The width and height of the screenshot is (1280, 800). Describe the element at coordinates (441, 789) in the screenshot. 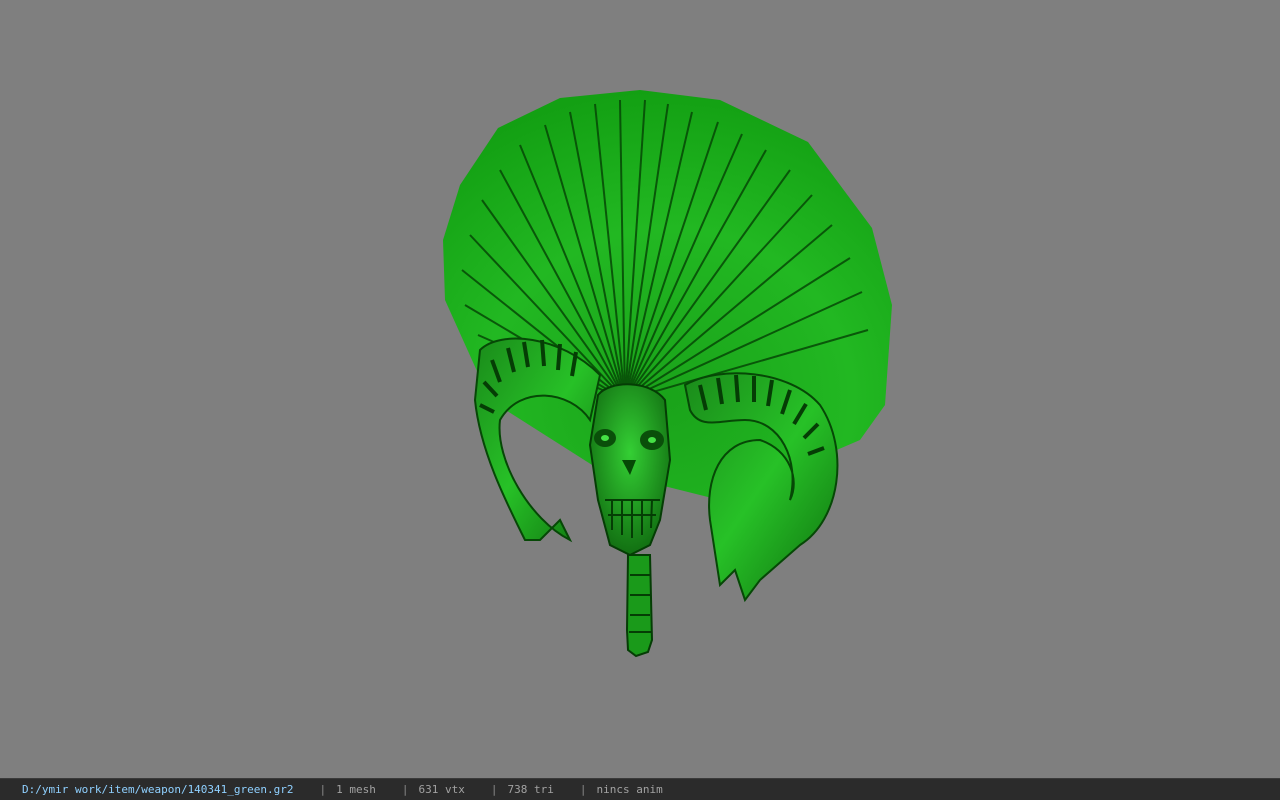

I see `vertex-count: 631 vtx` at that location.